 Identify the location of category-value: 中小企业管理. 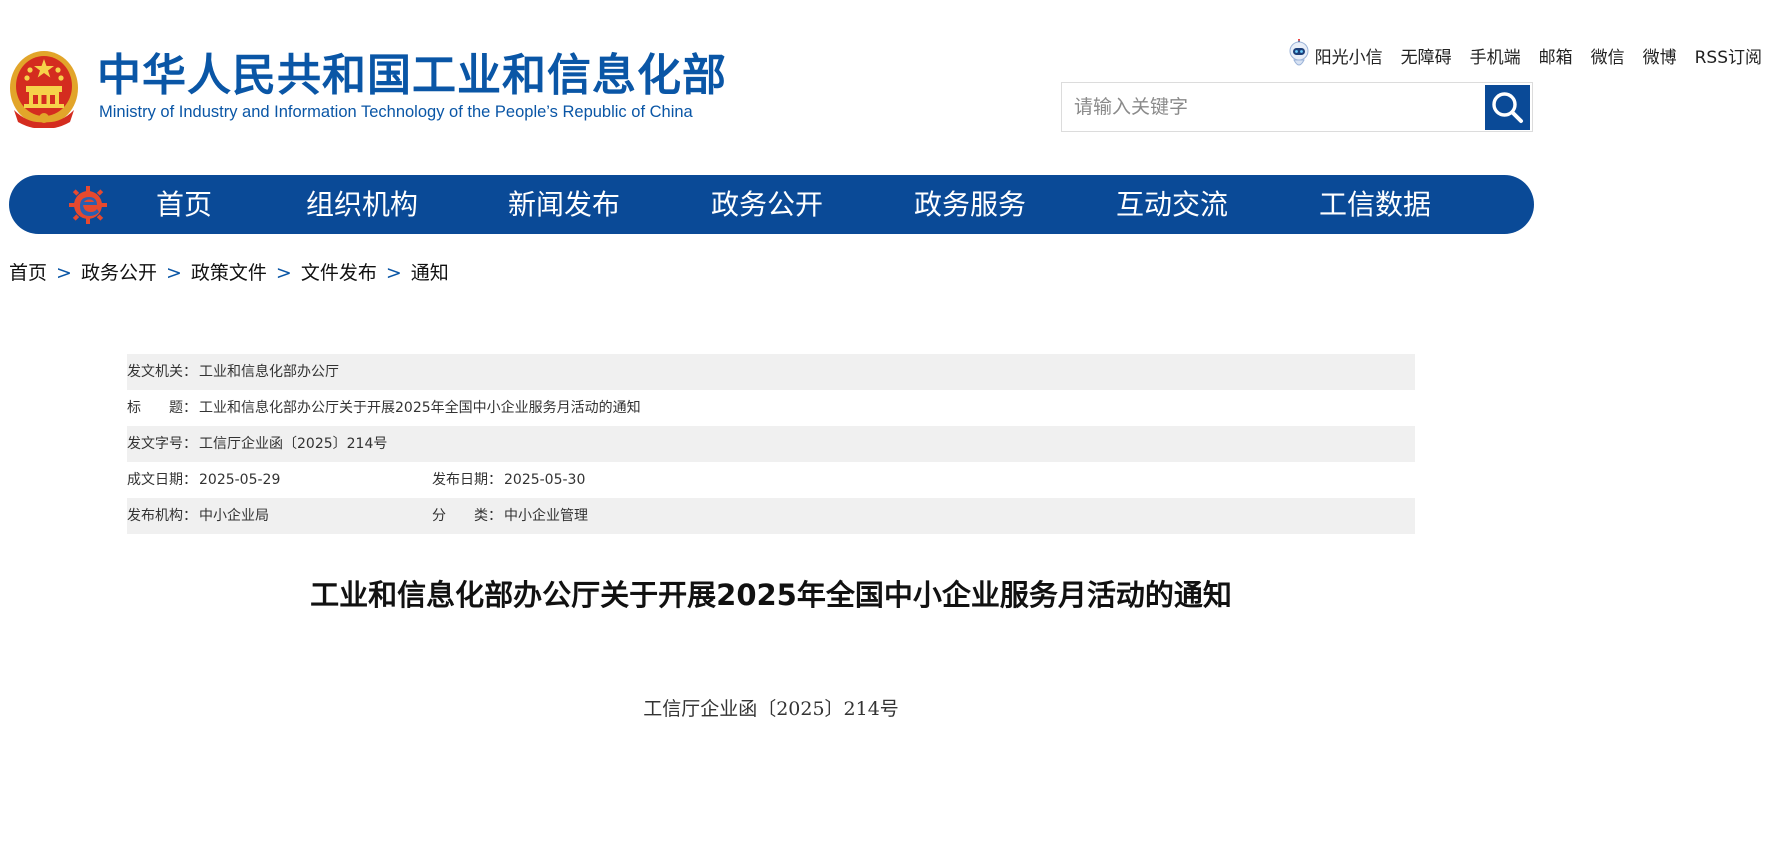
(546, 516).